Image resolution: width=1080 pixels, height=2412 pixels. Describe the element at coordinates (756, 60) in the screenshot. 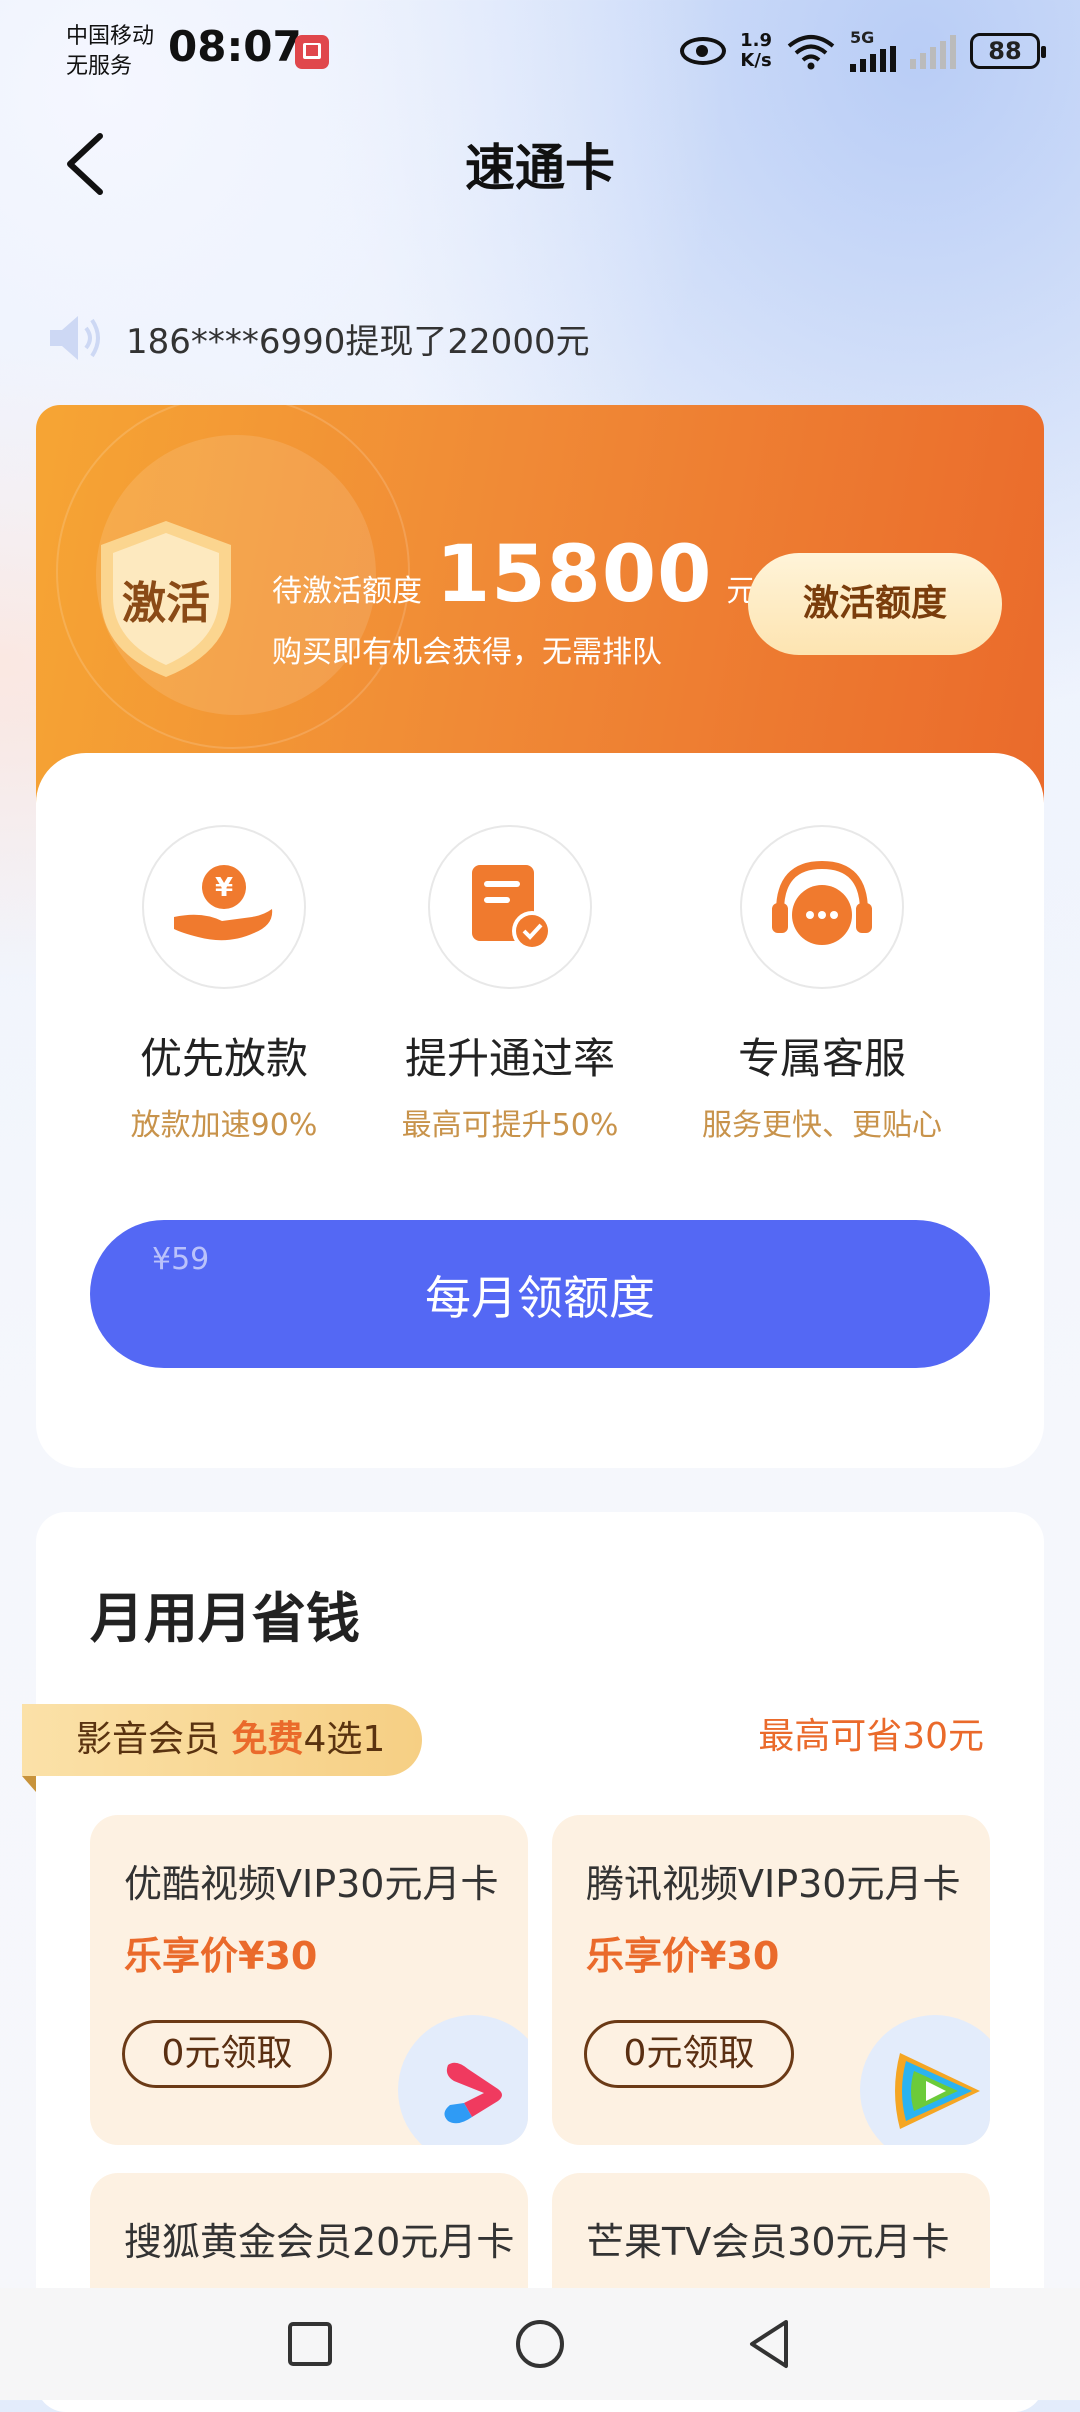

I see `speed-unit: K/s` at that location.